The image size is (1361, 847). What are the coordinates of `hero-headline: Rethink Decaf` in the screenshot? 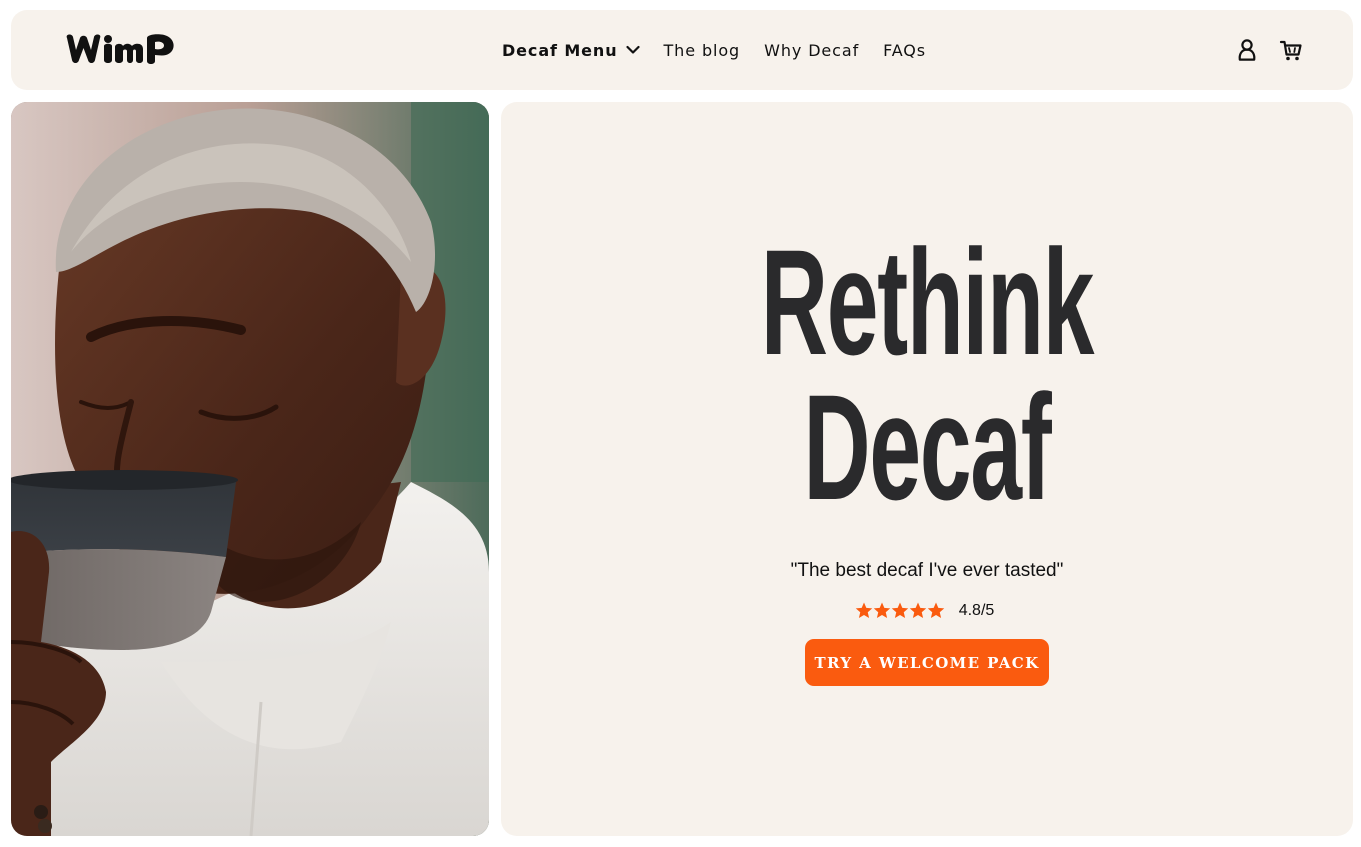 It's located at (927, 374).